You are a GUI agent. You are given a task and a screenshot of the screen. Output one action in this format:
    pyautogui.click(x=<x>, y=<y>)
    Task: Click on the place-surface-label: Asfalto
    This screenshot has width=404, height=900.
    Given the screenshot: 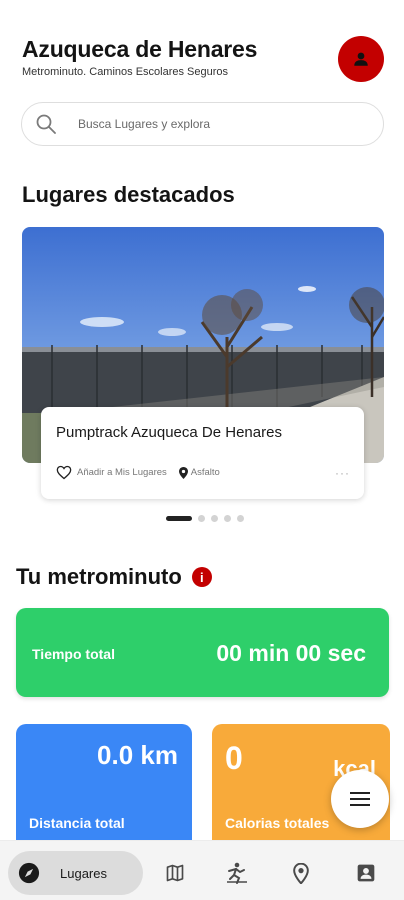 What is the action you would take?
    pyautogui.click(x=205, y=472)
    